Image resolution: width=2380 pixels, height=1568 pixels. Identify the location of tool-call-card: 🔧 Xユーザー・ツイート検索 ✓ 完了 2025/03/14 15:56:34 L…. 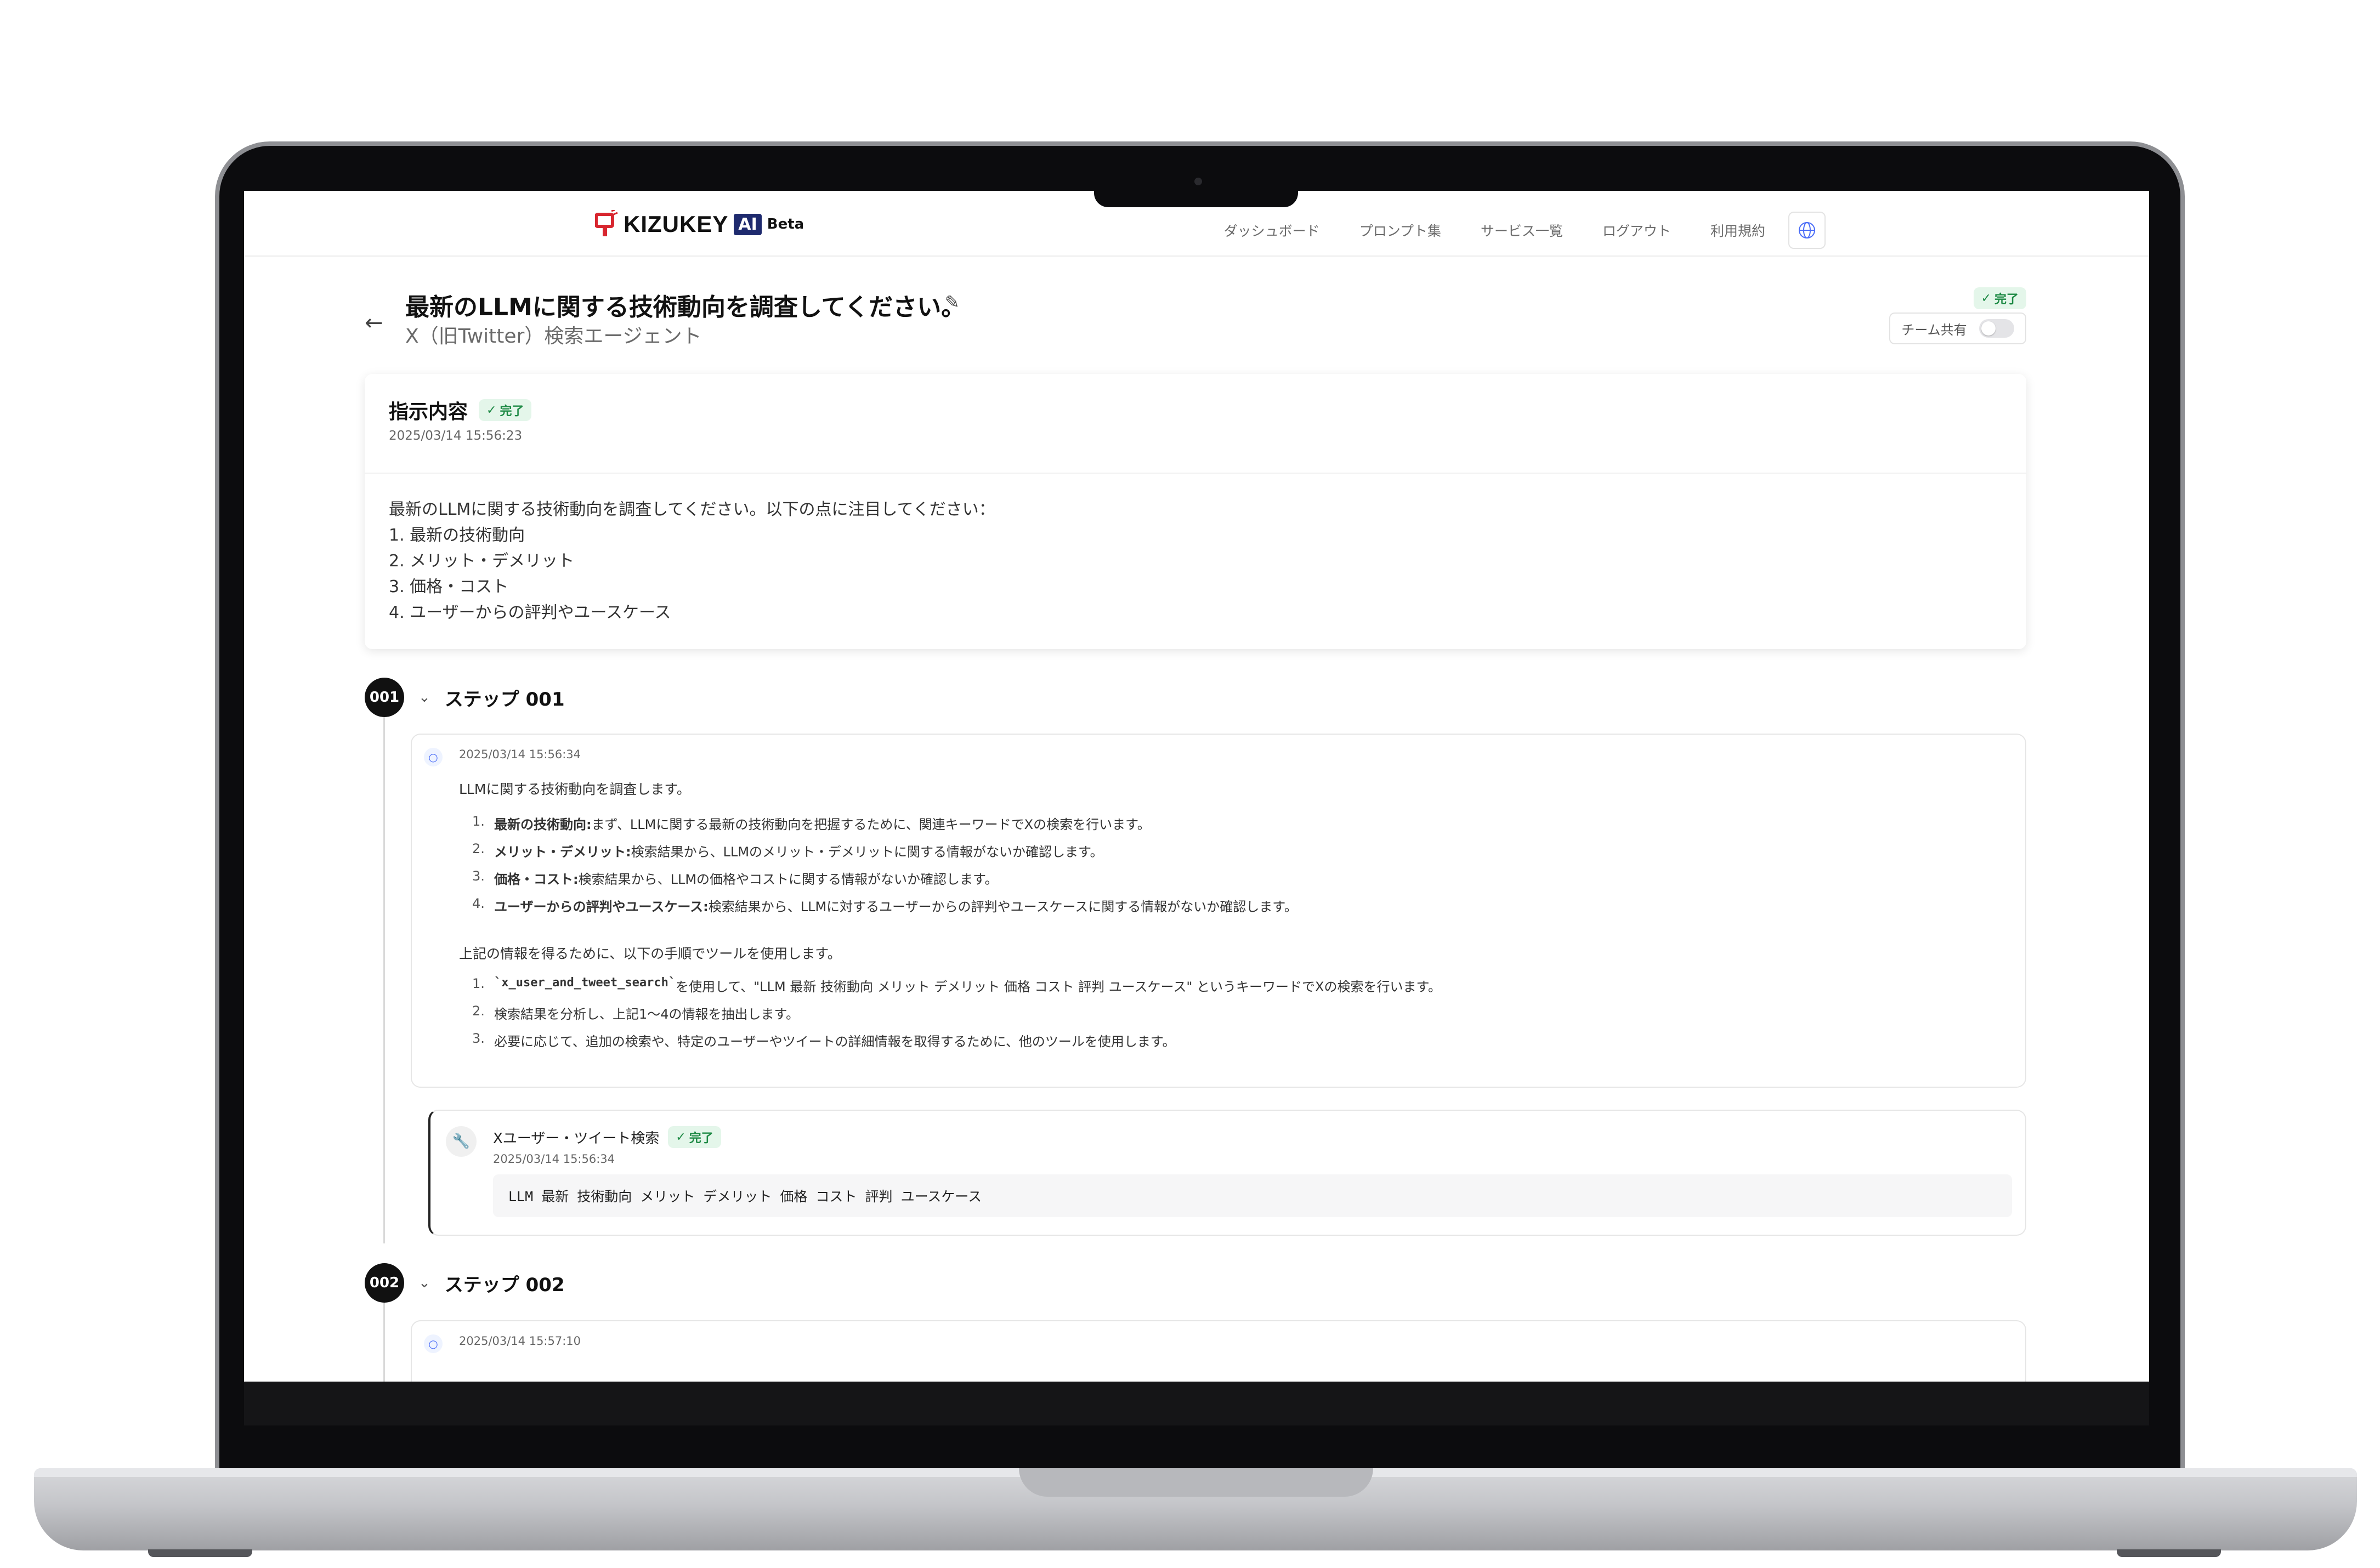
(1227, 1173).